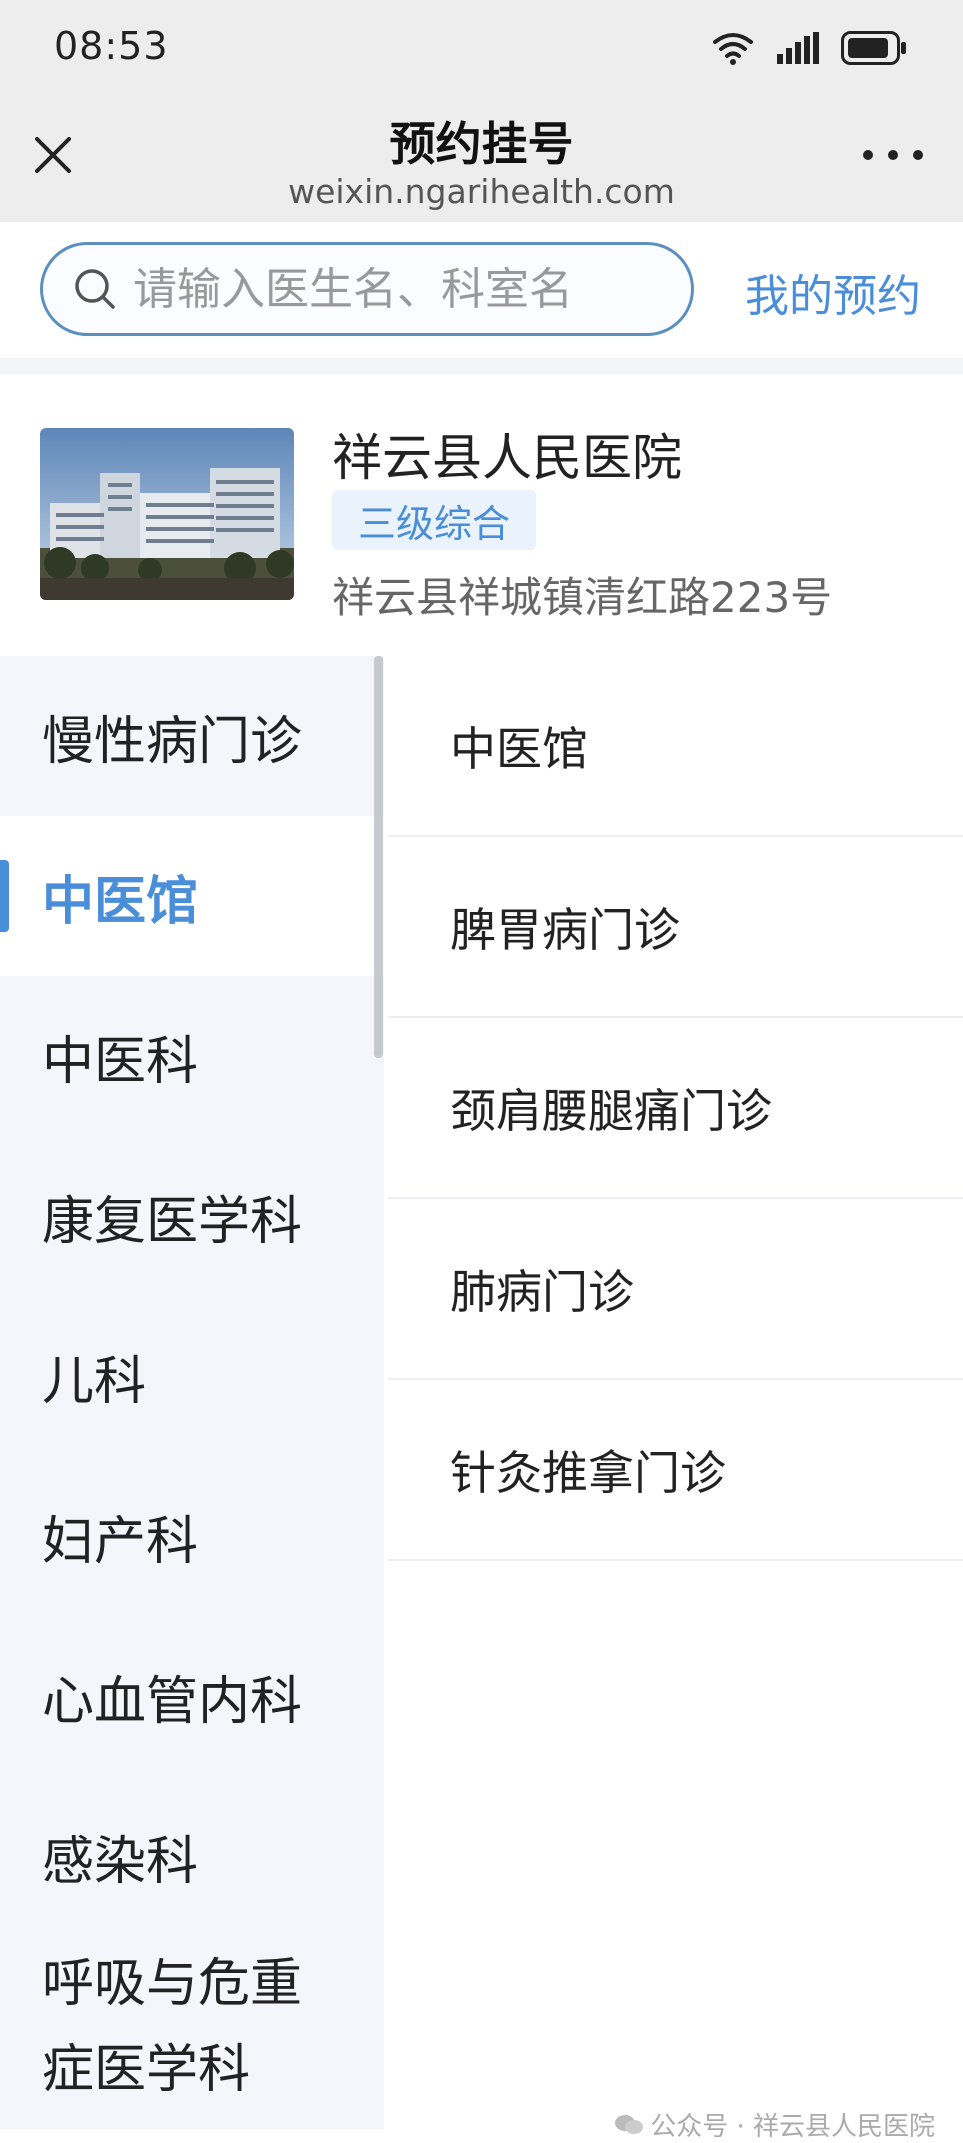  Describe the element at coordinates (192, 1536) in the screenshot. I see `sidebar-item-obstetrics: 妇产科` at that location.